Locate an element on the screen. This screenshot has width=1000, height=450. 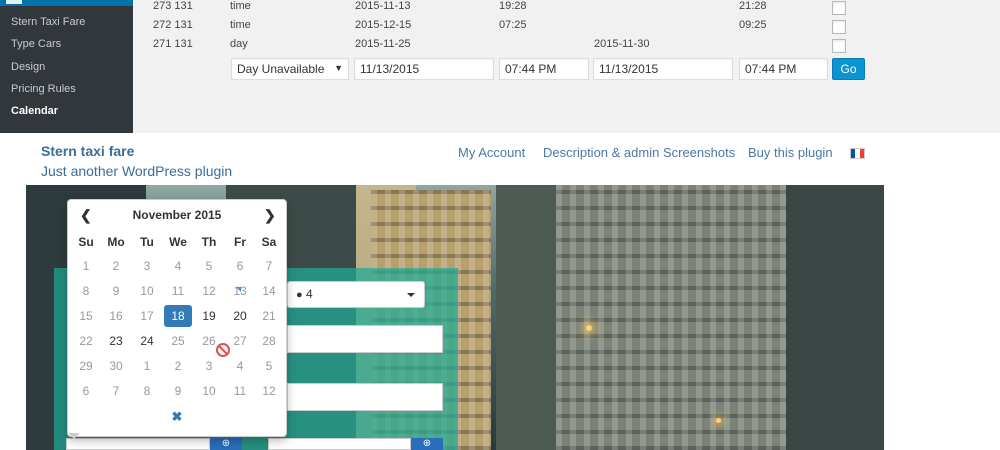
sidebar-item-pricing-rules: Pricing Rules is located at coordinates (43, 89).